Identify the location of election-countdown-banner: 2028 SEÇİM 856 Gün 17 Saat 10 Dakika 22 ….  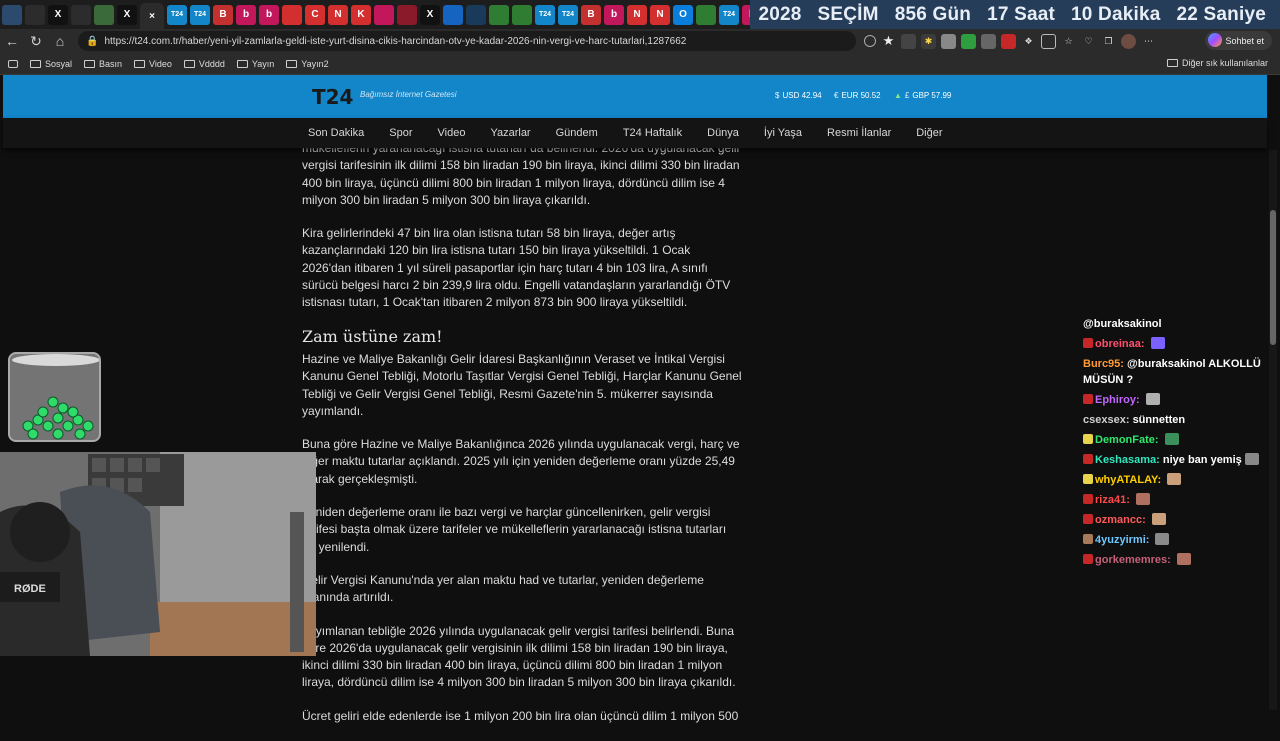
(1015, 14).